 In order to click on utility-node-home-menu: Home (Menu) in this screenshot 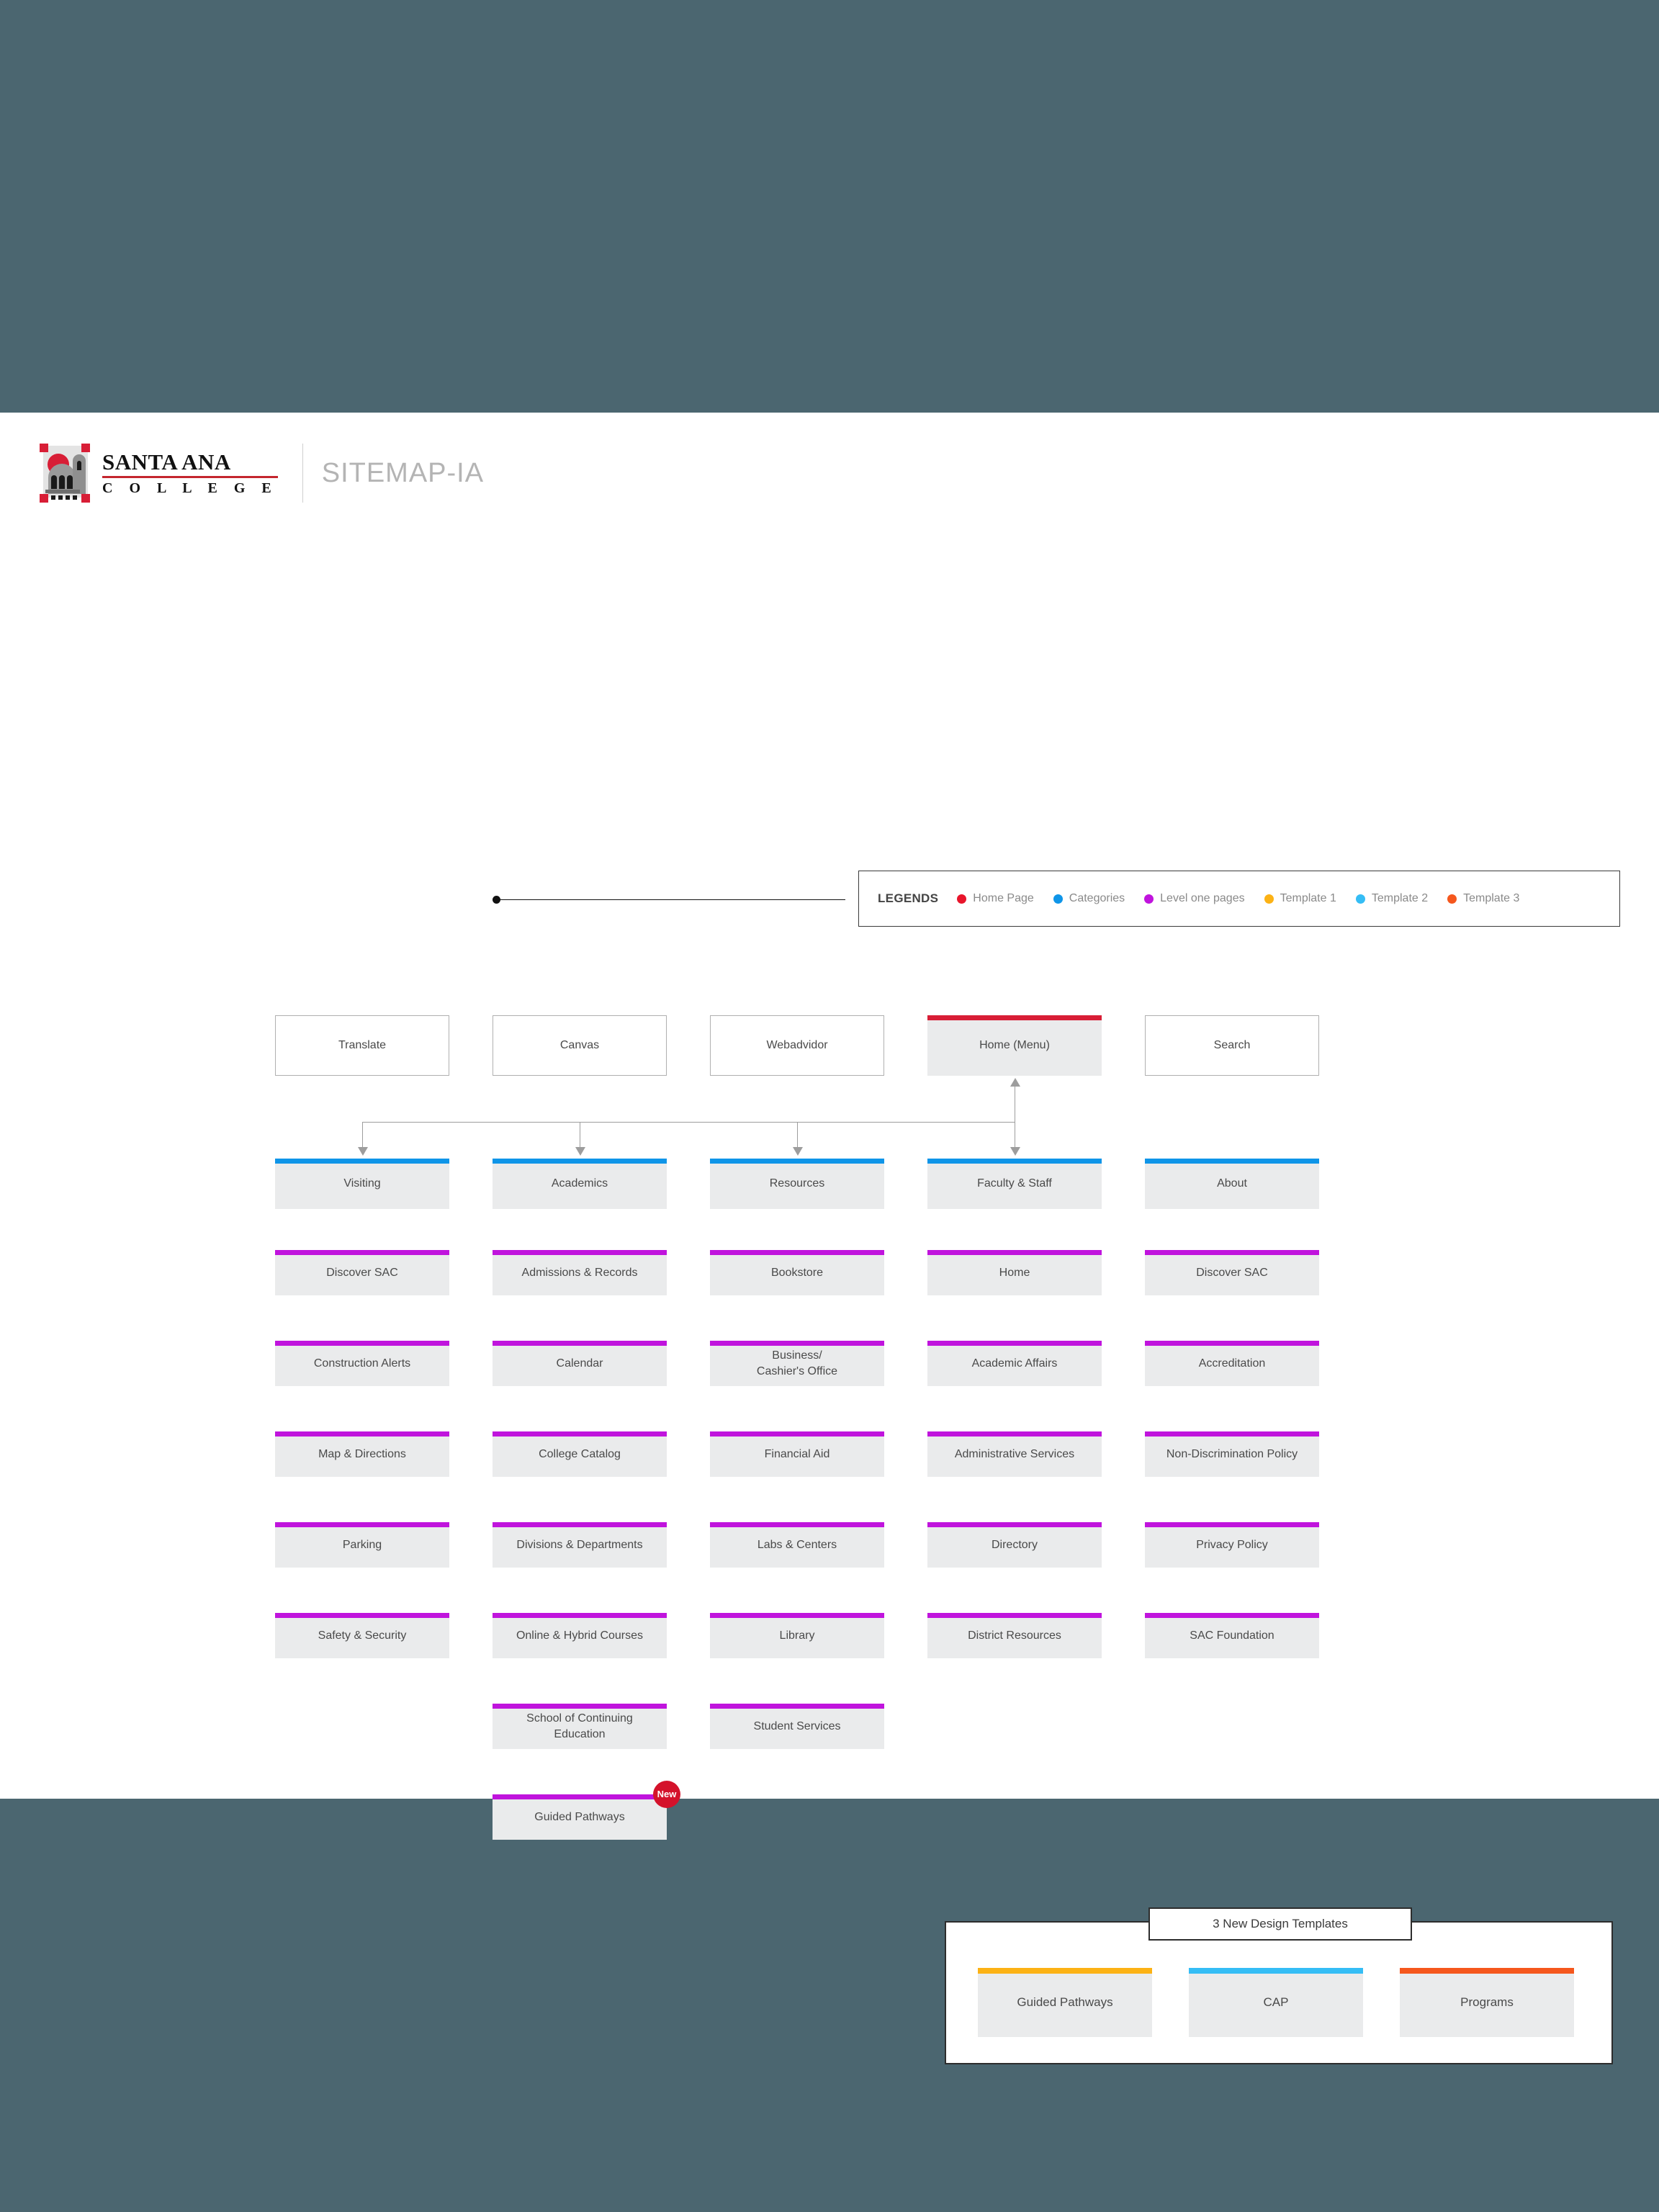, I will do `click(1014, 1045)`.